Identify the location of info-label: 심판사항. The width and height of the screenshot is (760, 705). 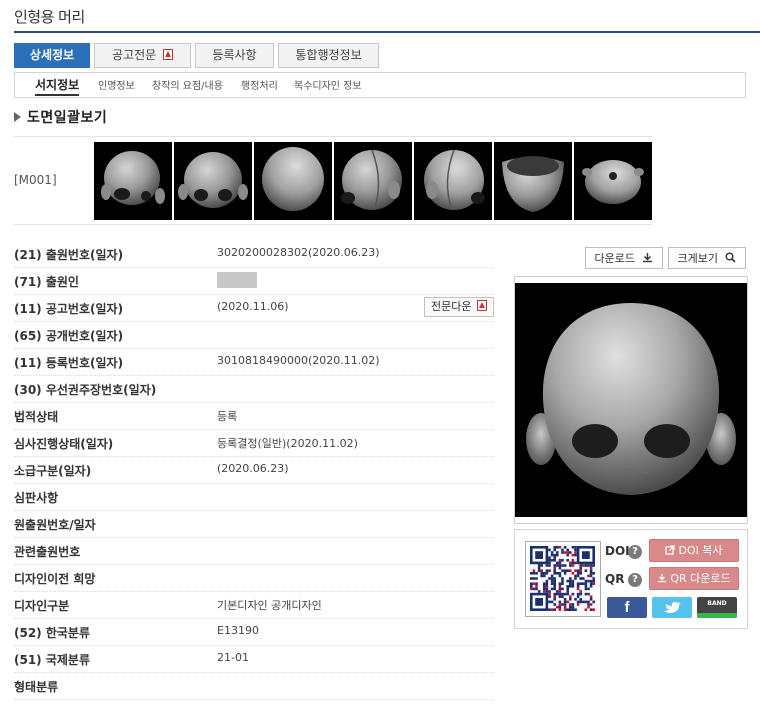
(36, 498).